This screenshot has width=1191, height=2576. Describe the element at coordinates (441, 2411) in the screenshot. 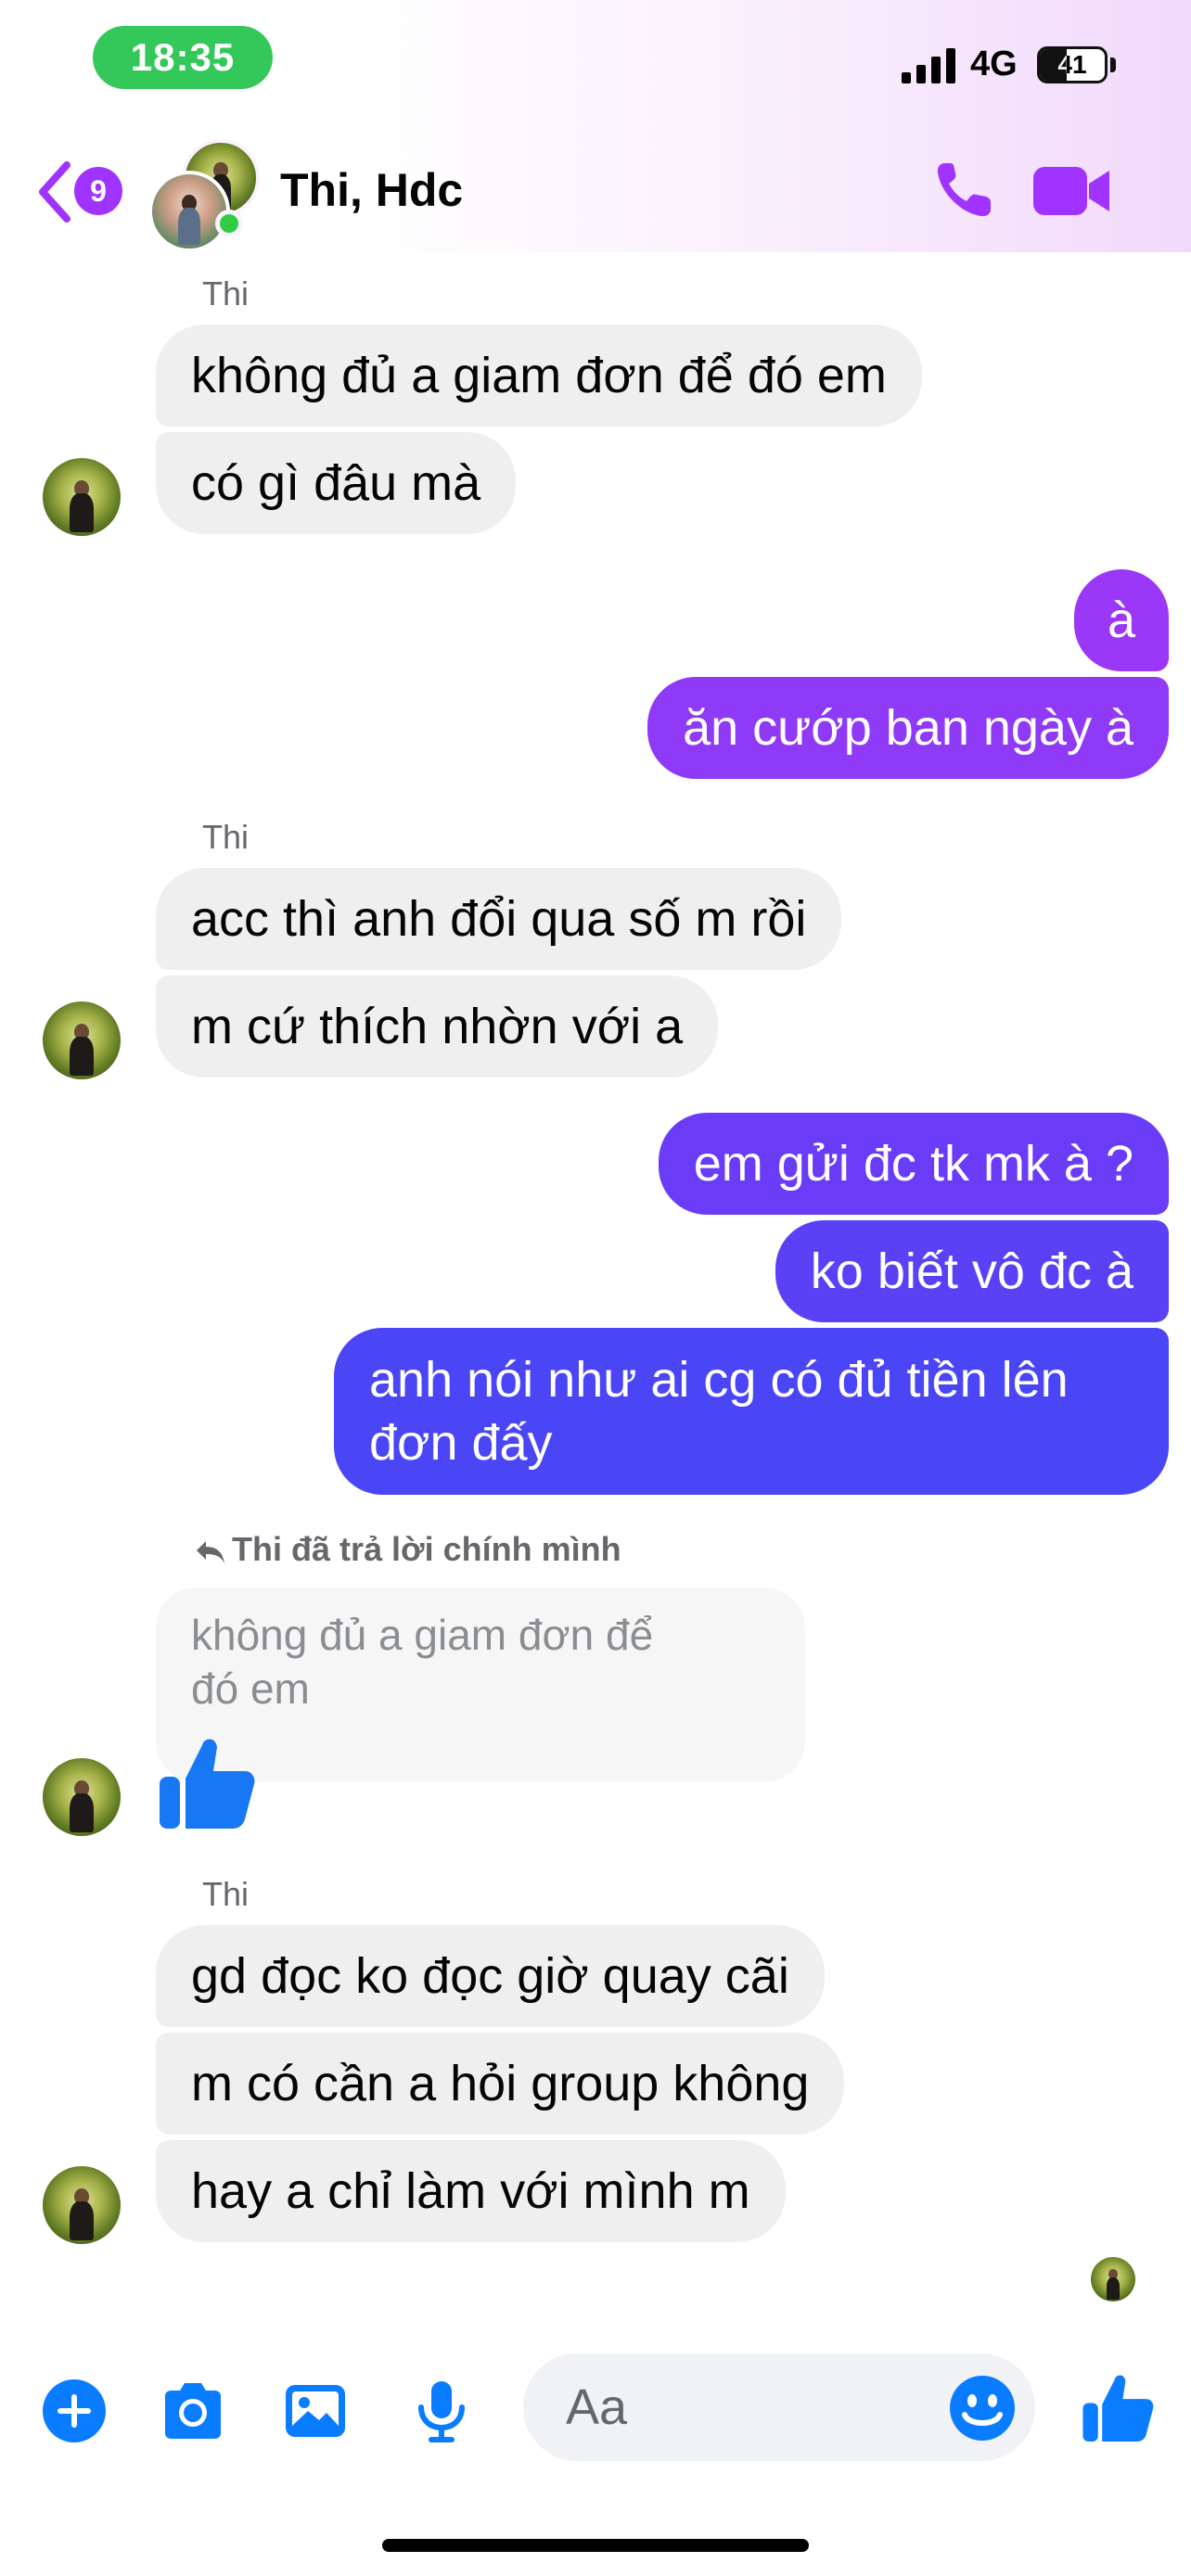

I see `microphone-icon` at that location.